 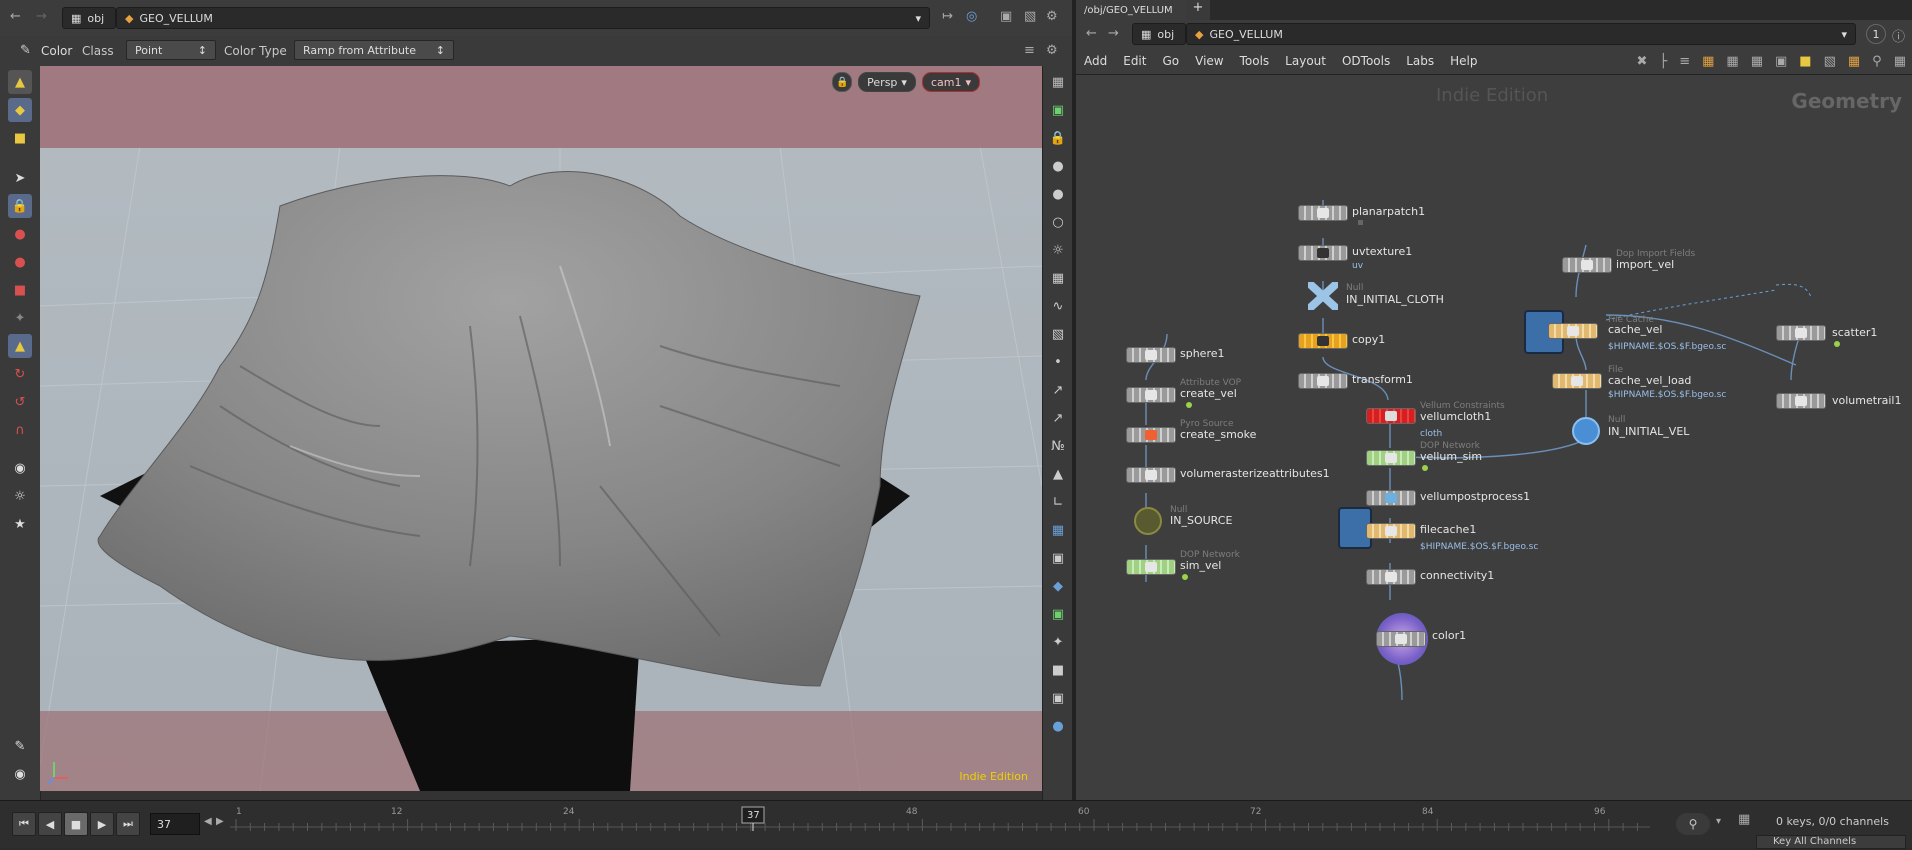 I want to click on node-volumetrail1, so click(x=1801, y=401).